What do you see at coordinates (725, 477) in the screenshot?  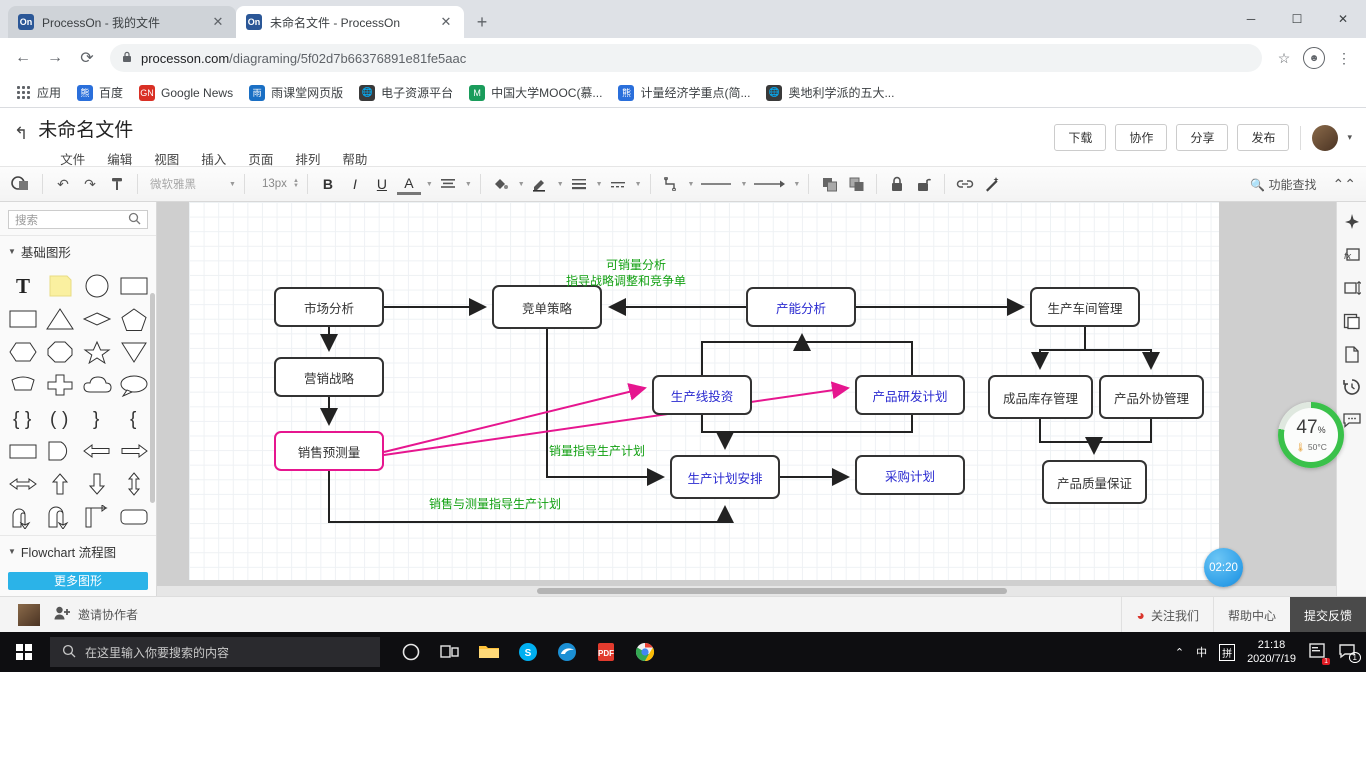 I see `node-production-schedule: 生产计划安排` at bounding box center [725, 477].